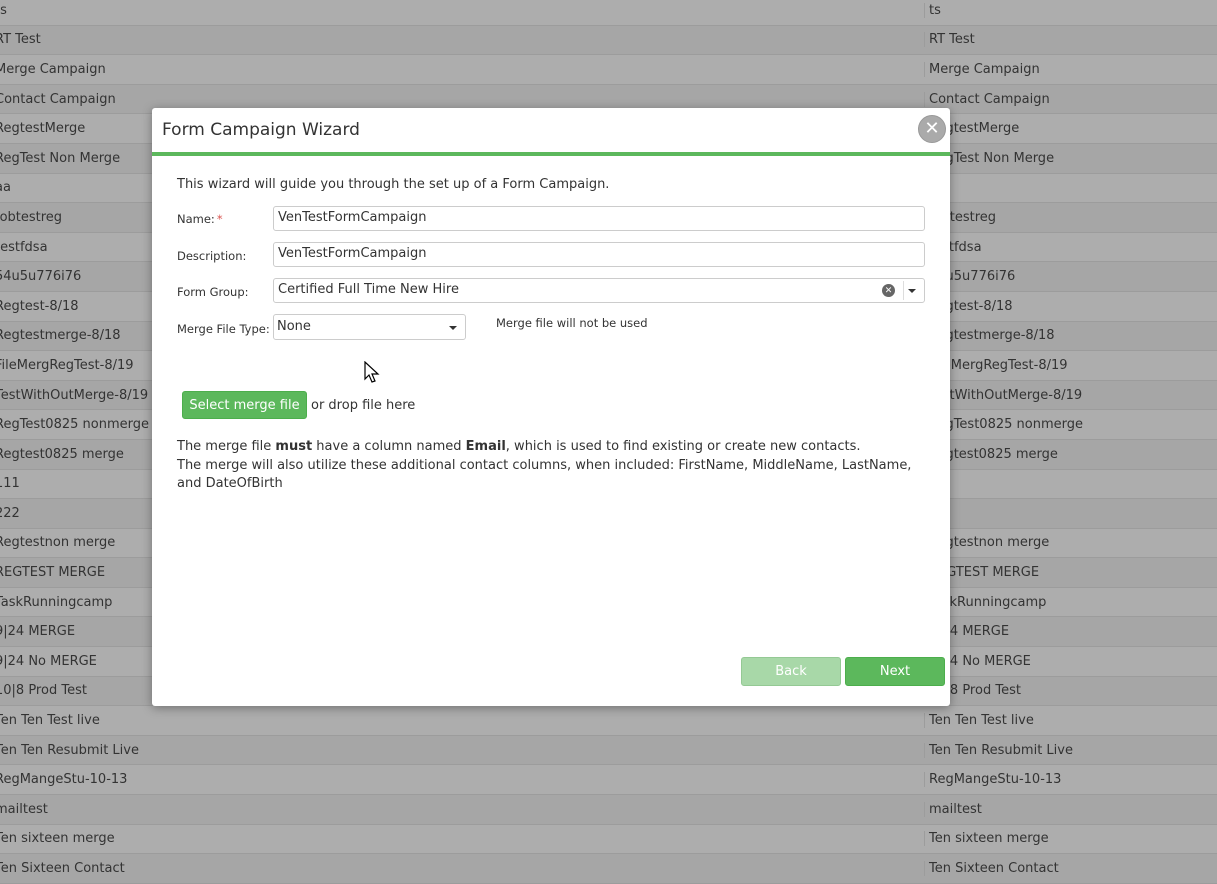 The image size is (1217, 884). What do you see at coordinates (984, 69) in the screenshot?
I see `campaign-description-cell: Merge Campaign` at bounding box center [984, 69].